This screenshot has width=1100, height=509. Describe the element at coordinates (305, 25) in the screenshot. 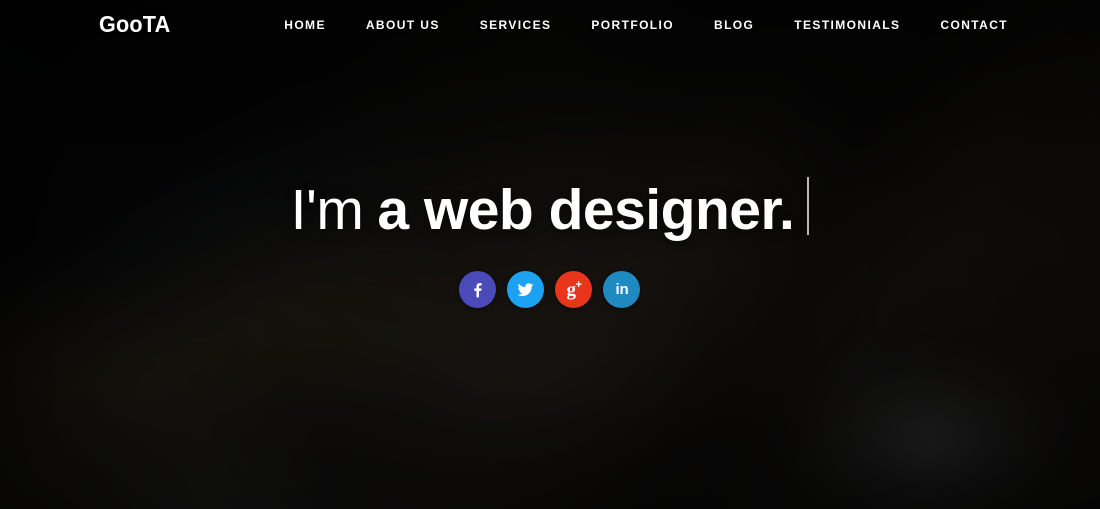

I see `nav-item-home: HOME` at that location.